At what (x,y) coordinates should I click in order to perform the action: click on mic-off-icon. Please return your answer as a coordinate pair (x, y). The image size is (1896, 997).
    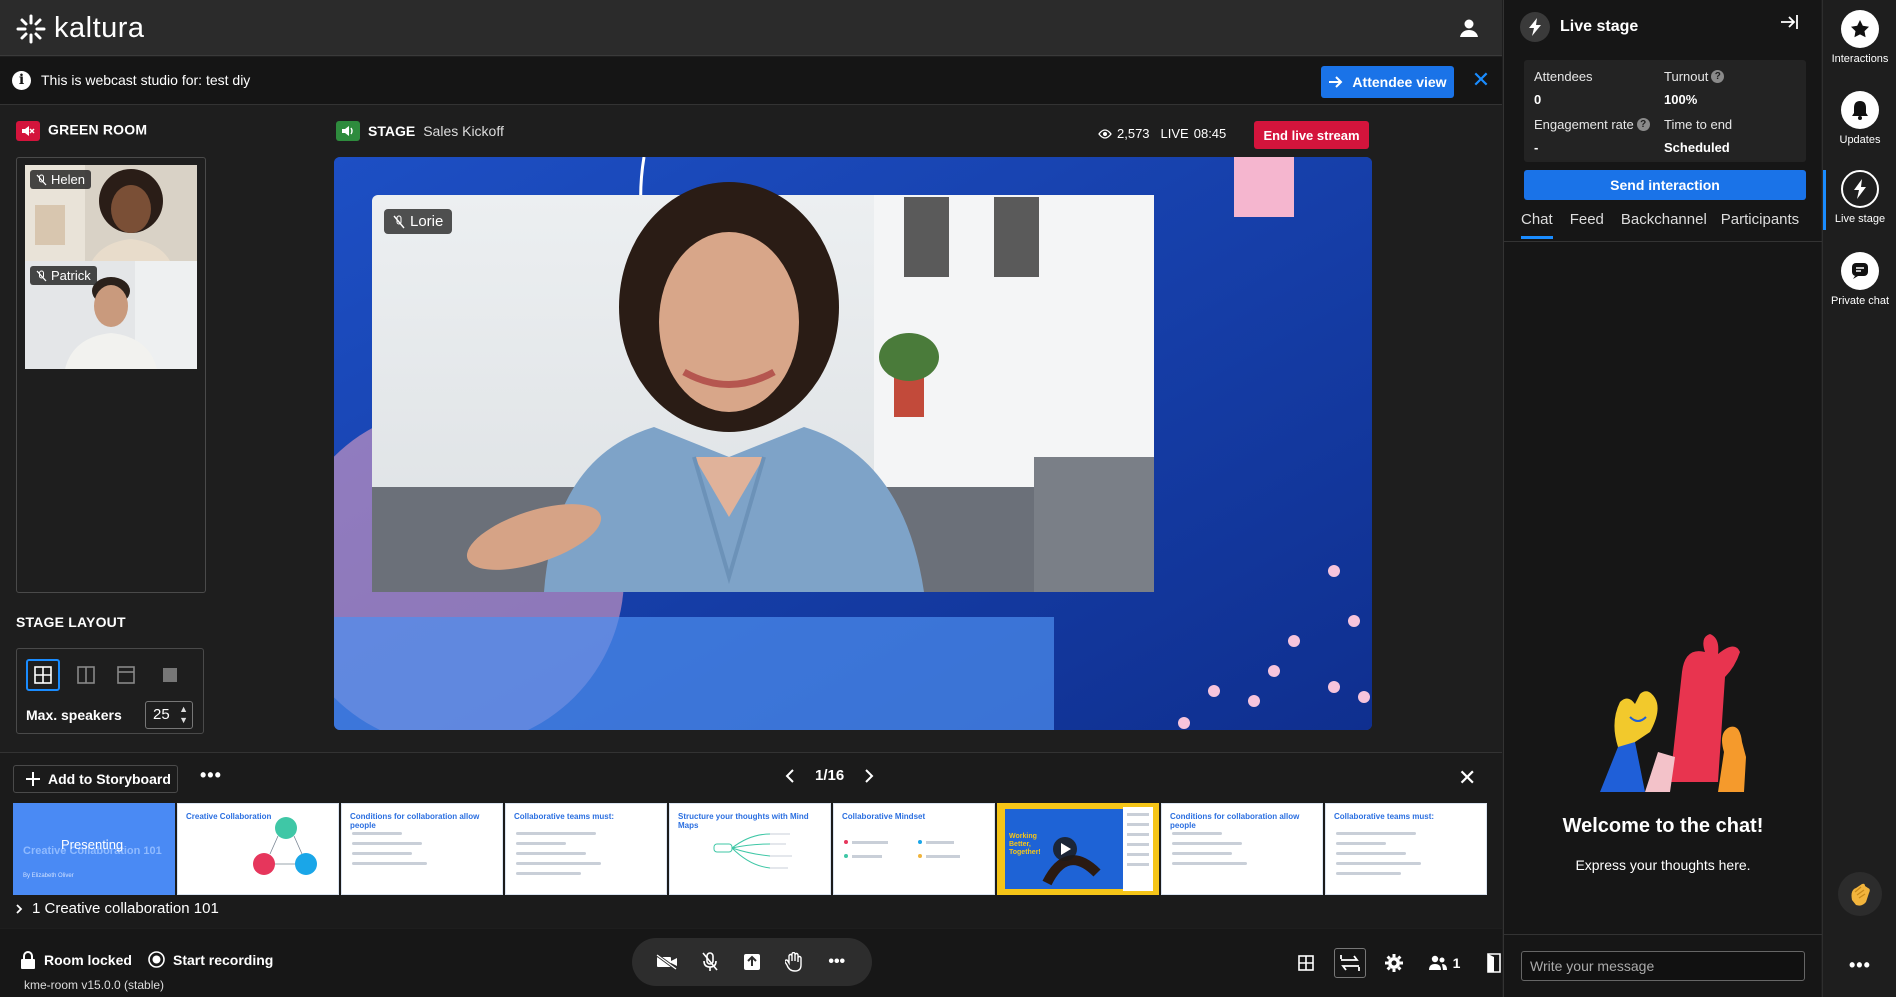
    Looking at the image, I should click on (709, 961).